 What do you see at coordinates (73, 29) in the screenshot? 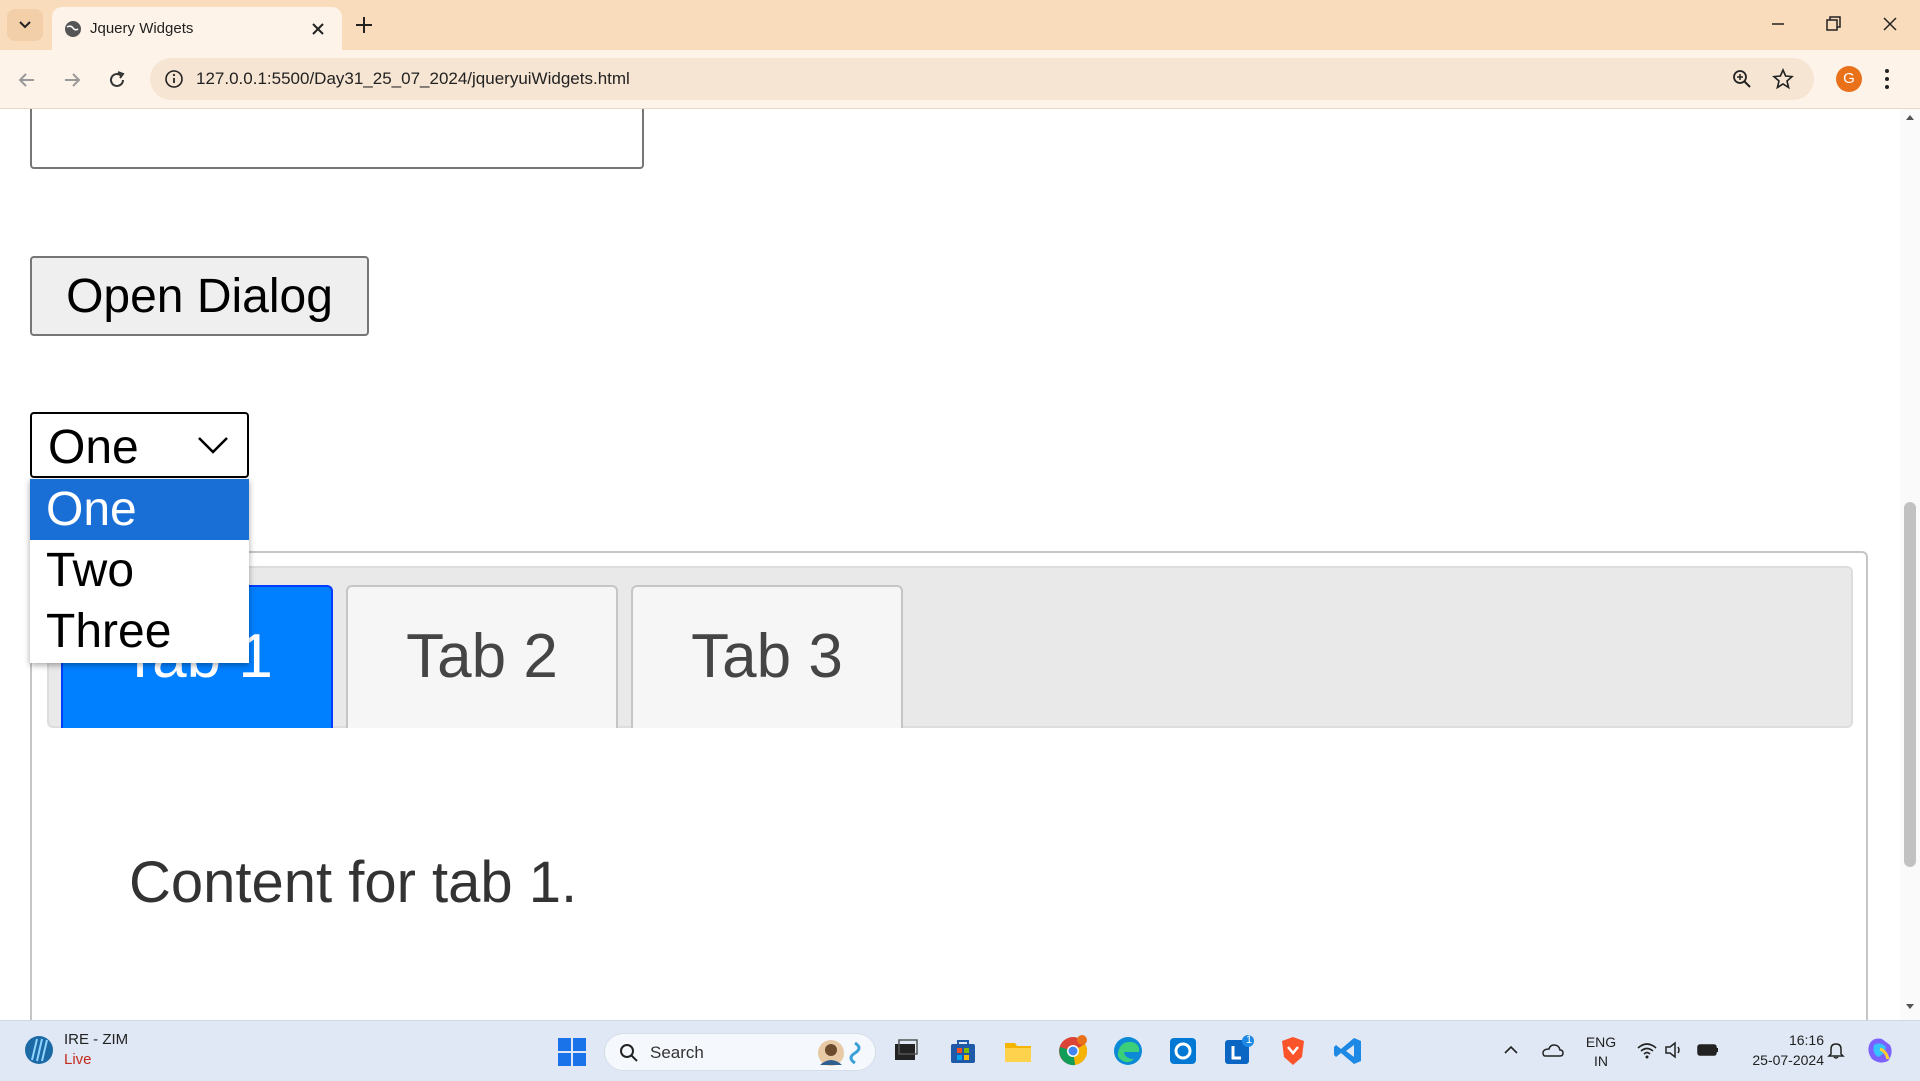
I see `globe-icon` at bounding box center [73, 29].